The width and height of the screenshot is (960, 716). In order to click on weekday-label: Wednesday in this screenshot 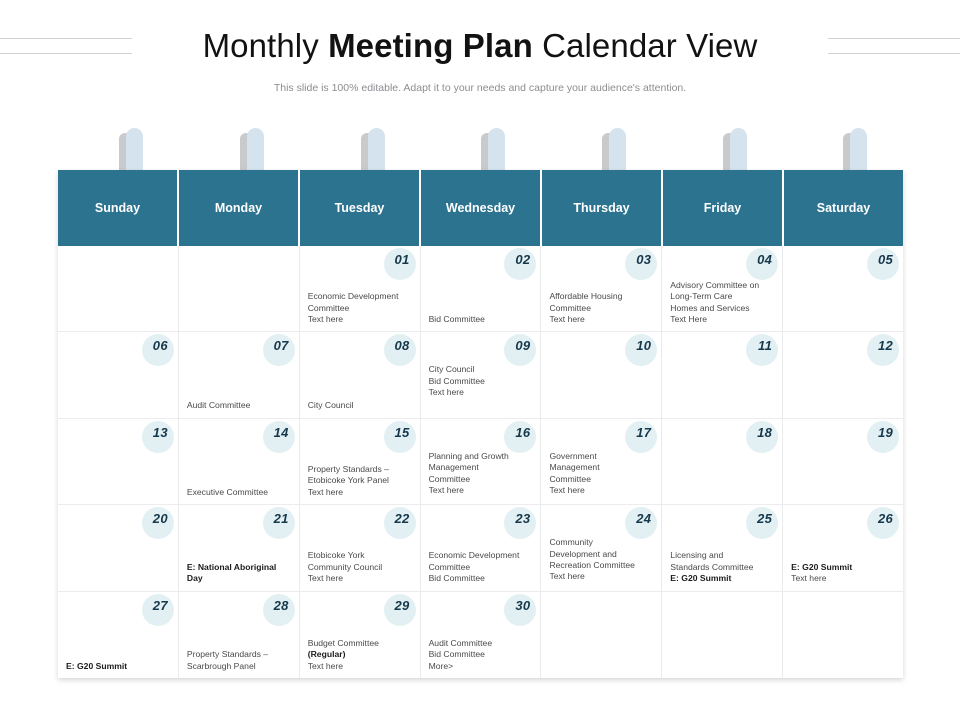, I will do `click(480, 208)`.